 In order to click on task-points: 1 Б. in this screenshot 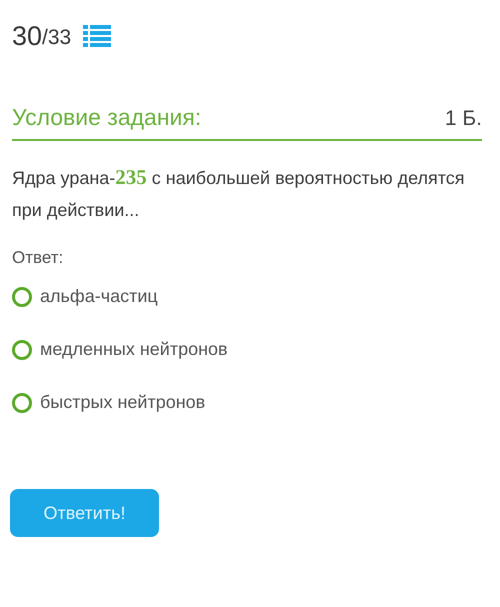, I will do `click(463, 119)`.